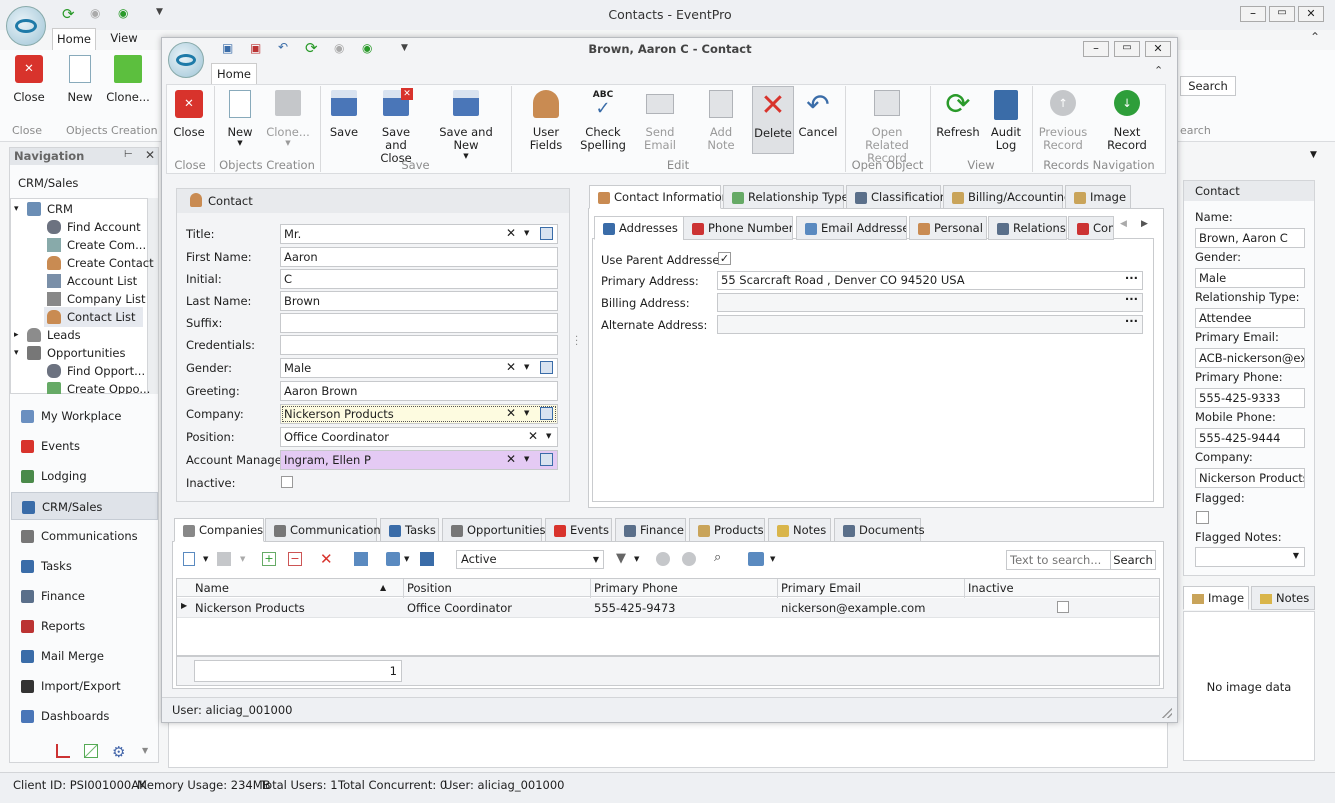  Describe the element at coordinates (26, 26) in the screenshot. I see `app-logo` at that location.